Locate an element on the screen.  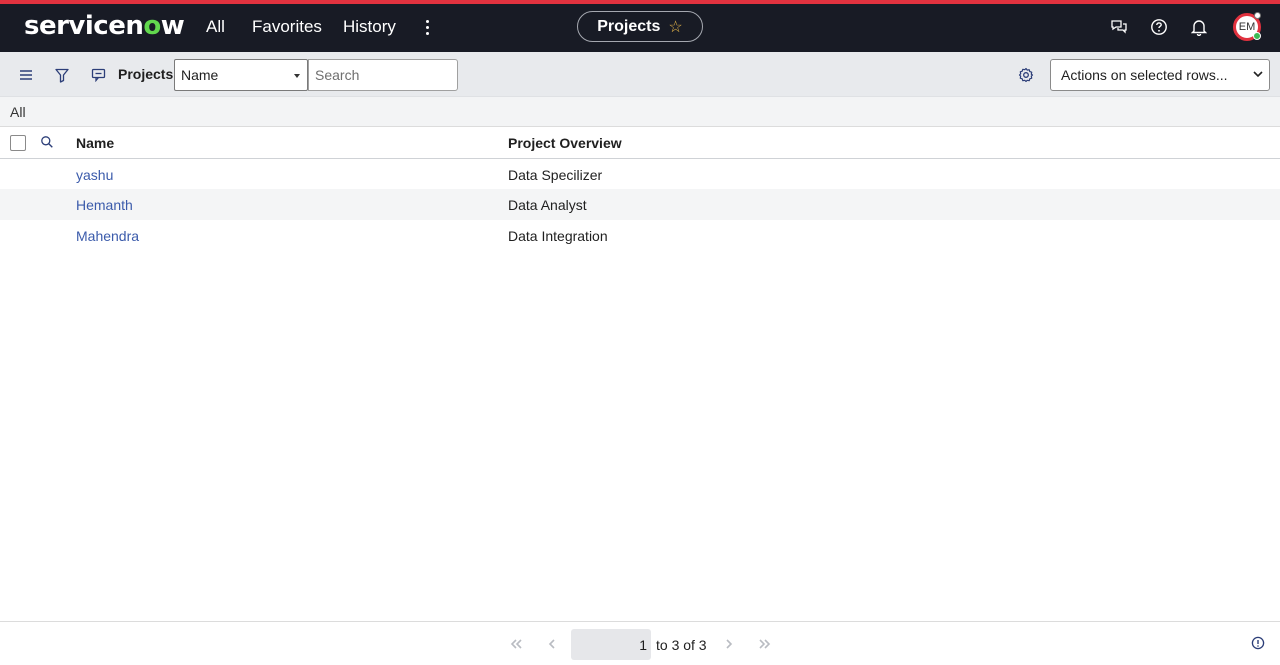
chat-icon is located at coordinates (1119, 27).